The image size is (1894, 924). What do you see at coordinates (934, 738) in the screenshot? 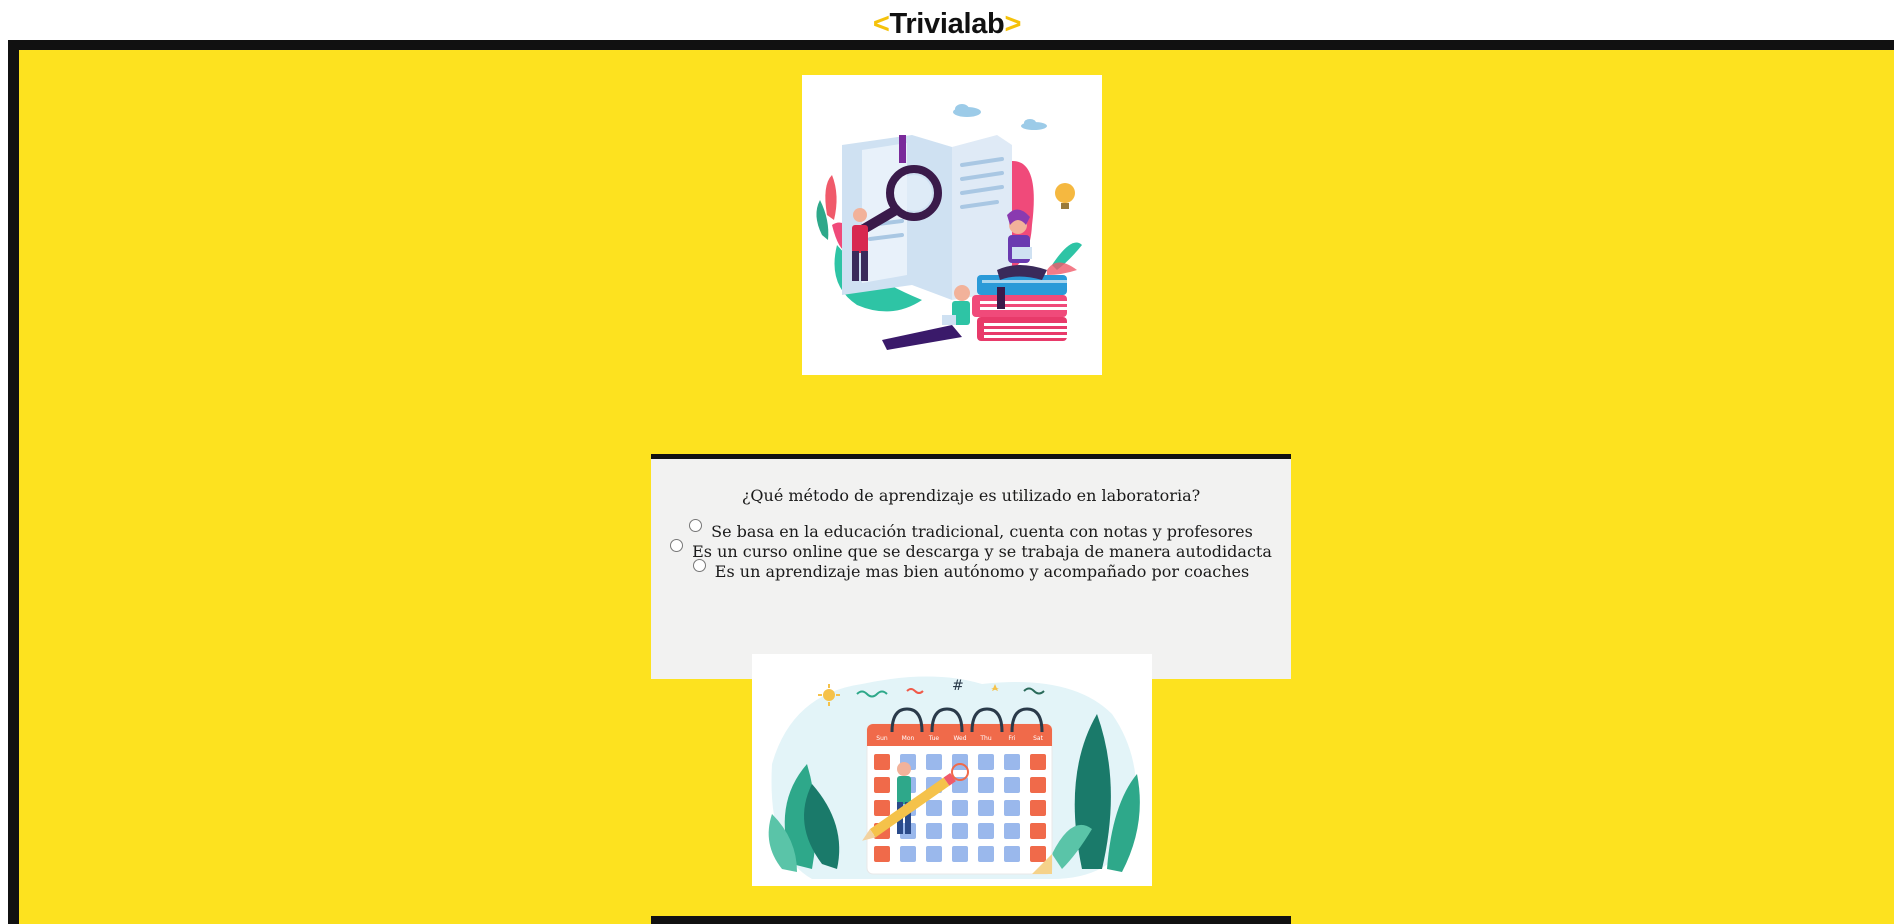
I see `calendar-day-label: Tue` at bounding box center [934, 738].